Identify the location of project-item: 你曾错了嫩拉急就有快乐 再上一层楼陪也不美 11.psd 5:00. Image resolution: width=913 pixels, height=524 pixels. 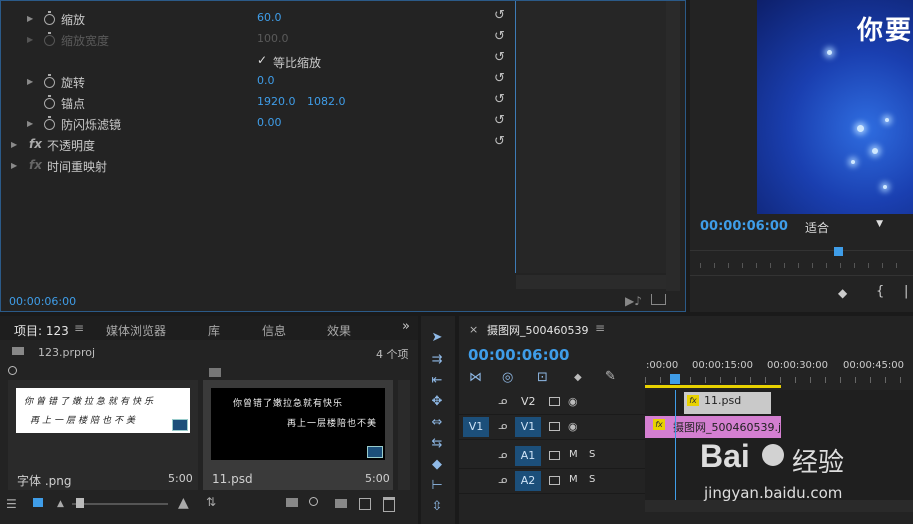
(298, 435).